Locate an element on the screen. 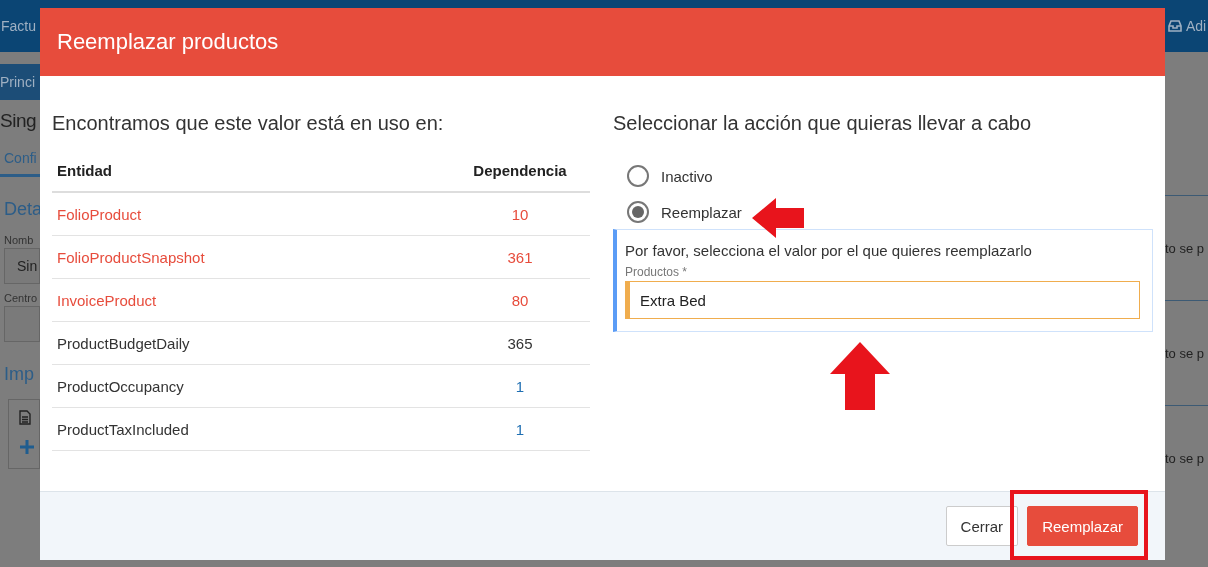 Image resolution: width=1208 pixels, height=567 pixels. column-header: Entidad is located at coordinates (251, 170).